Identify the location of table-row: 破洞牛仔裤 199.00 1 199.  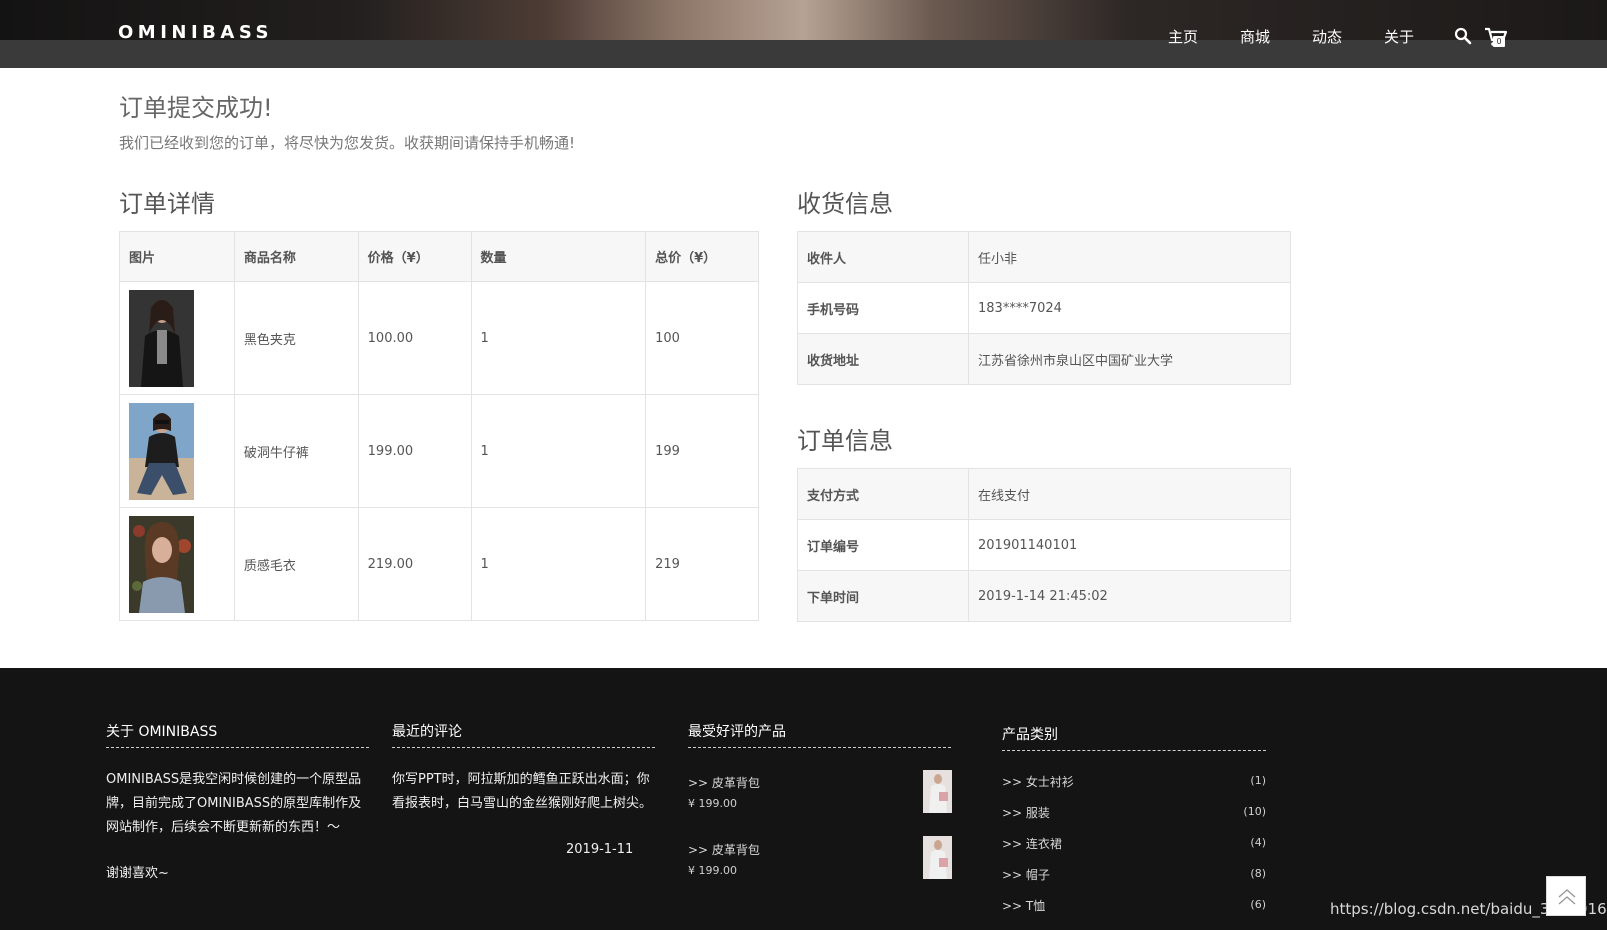
(439, 451).